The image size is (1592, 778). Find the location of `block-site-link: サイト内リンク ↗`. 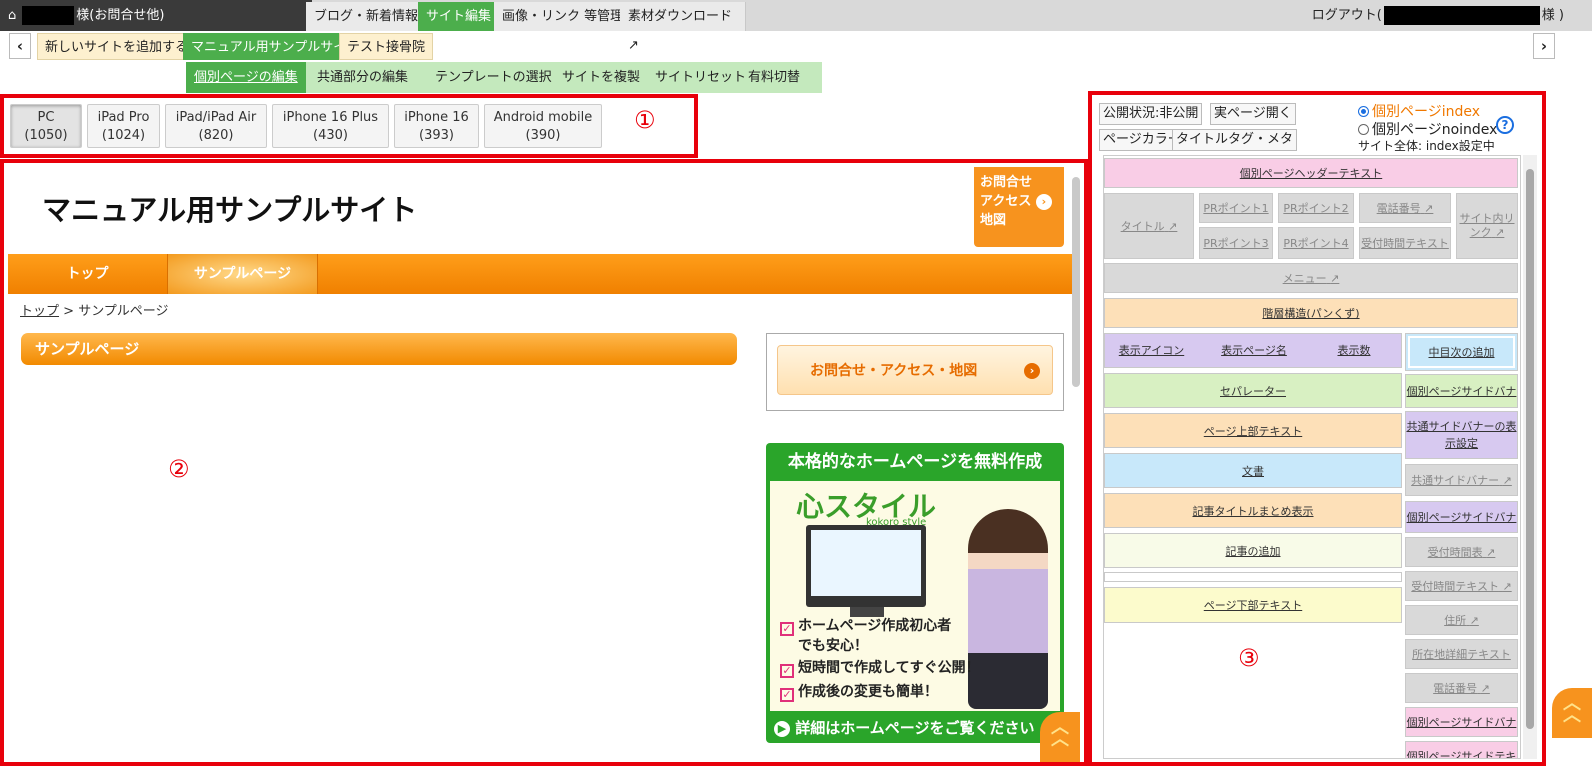

block-site-link: サイト内リンク ↗ is located at coordinates (1487, 226).